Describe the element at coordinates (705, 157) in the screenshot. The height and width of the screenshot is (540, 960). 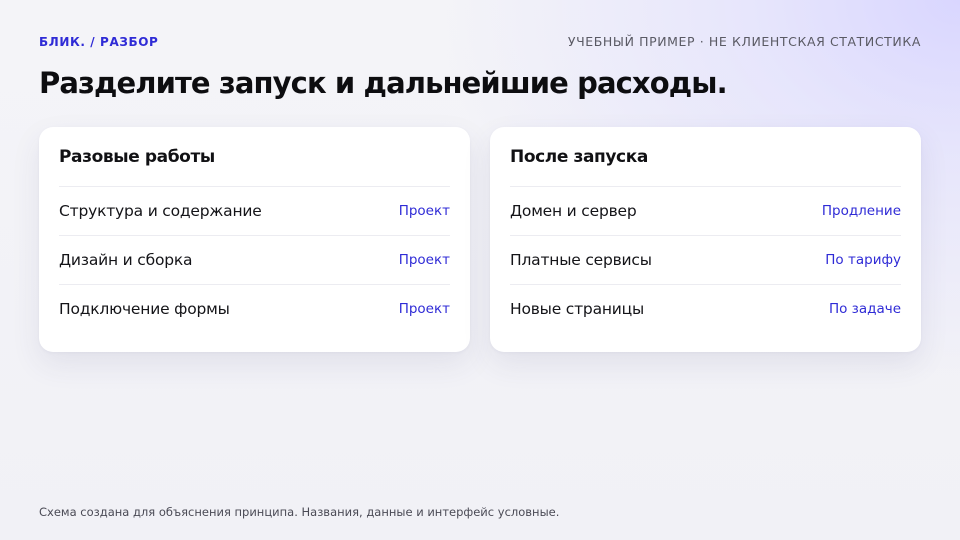
I see `card-title: После запуска` at that location.